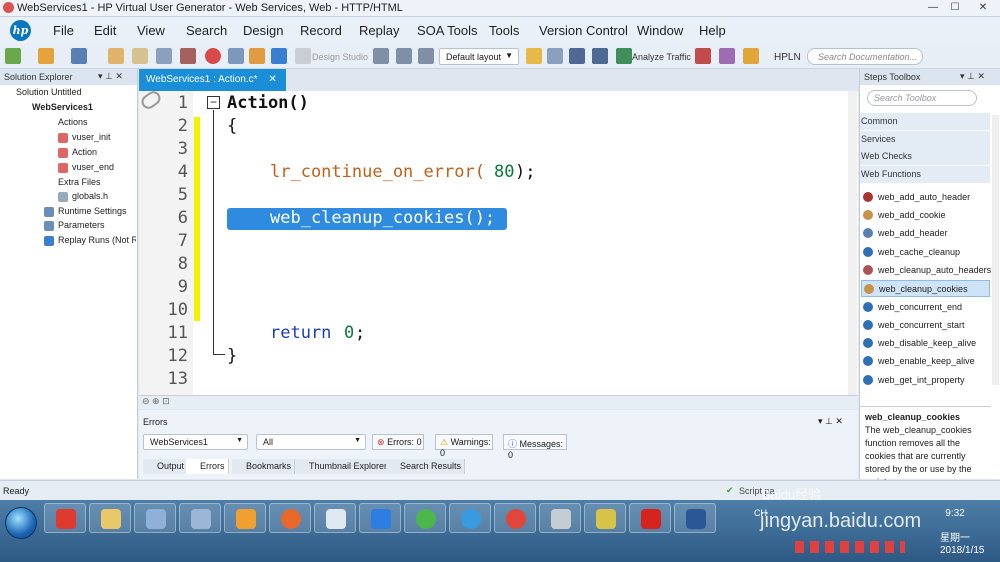  Describe the element at coordinates (925, 233) in the screenshot. I see `toolbox-item: web_add_header` at that location.